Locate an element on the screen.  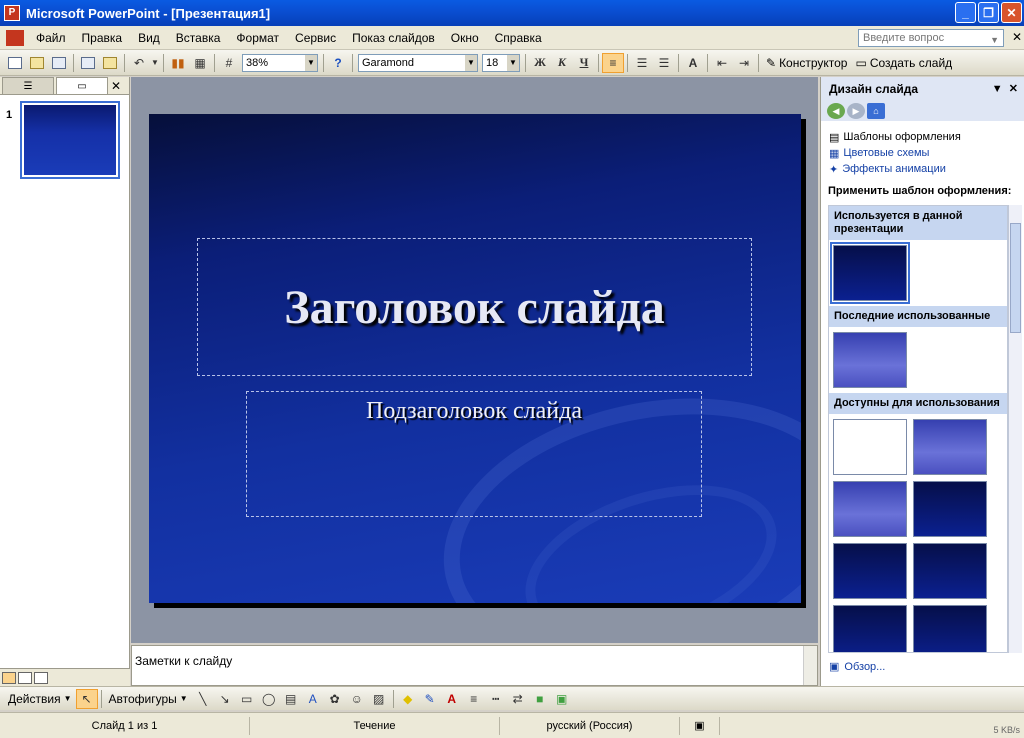
insert-table-icon: ▦ is located at coordinates (200, 63).